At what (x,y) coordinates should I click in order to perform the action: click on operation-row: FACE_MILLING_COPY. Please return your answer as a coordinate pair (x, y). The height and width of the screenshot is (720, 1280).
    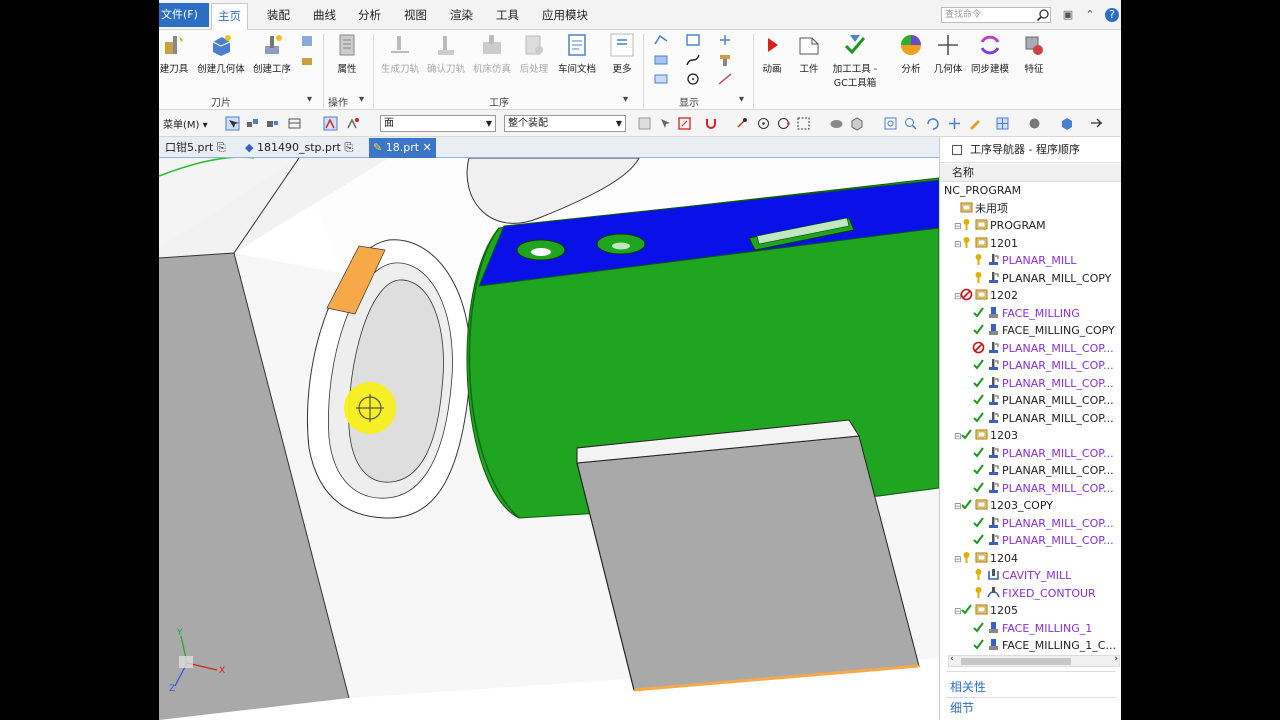
    Looking at the image, I should click on (1043, 331).